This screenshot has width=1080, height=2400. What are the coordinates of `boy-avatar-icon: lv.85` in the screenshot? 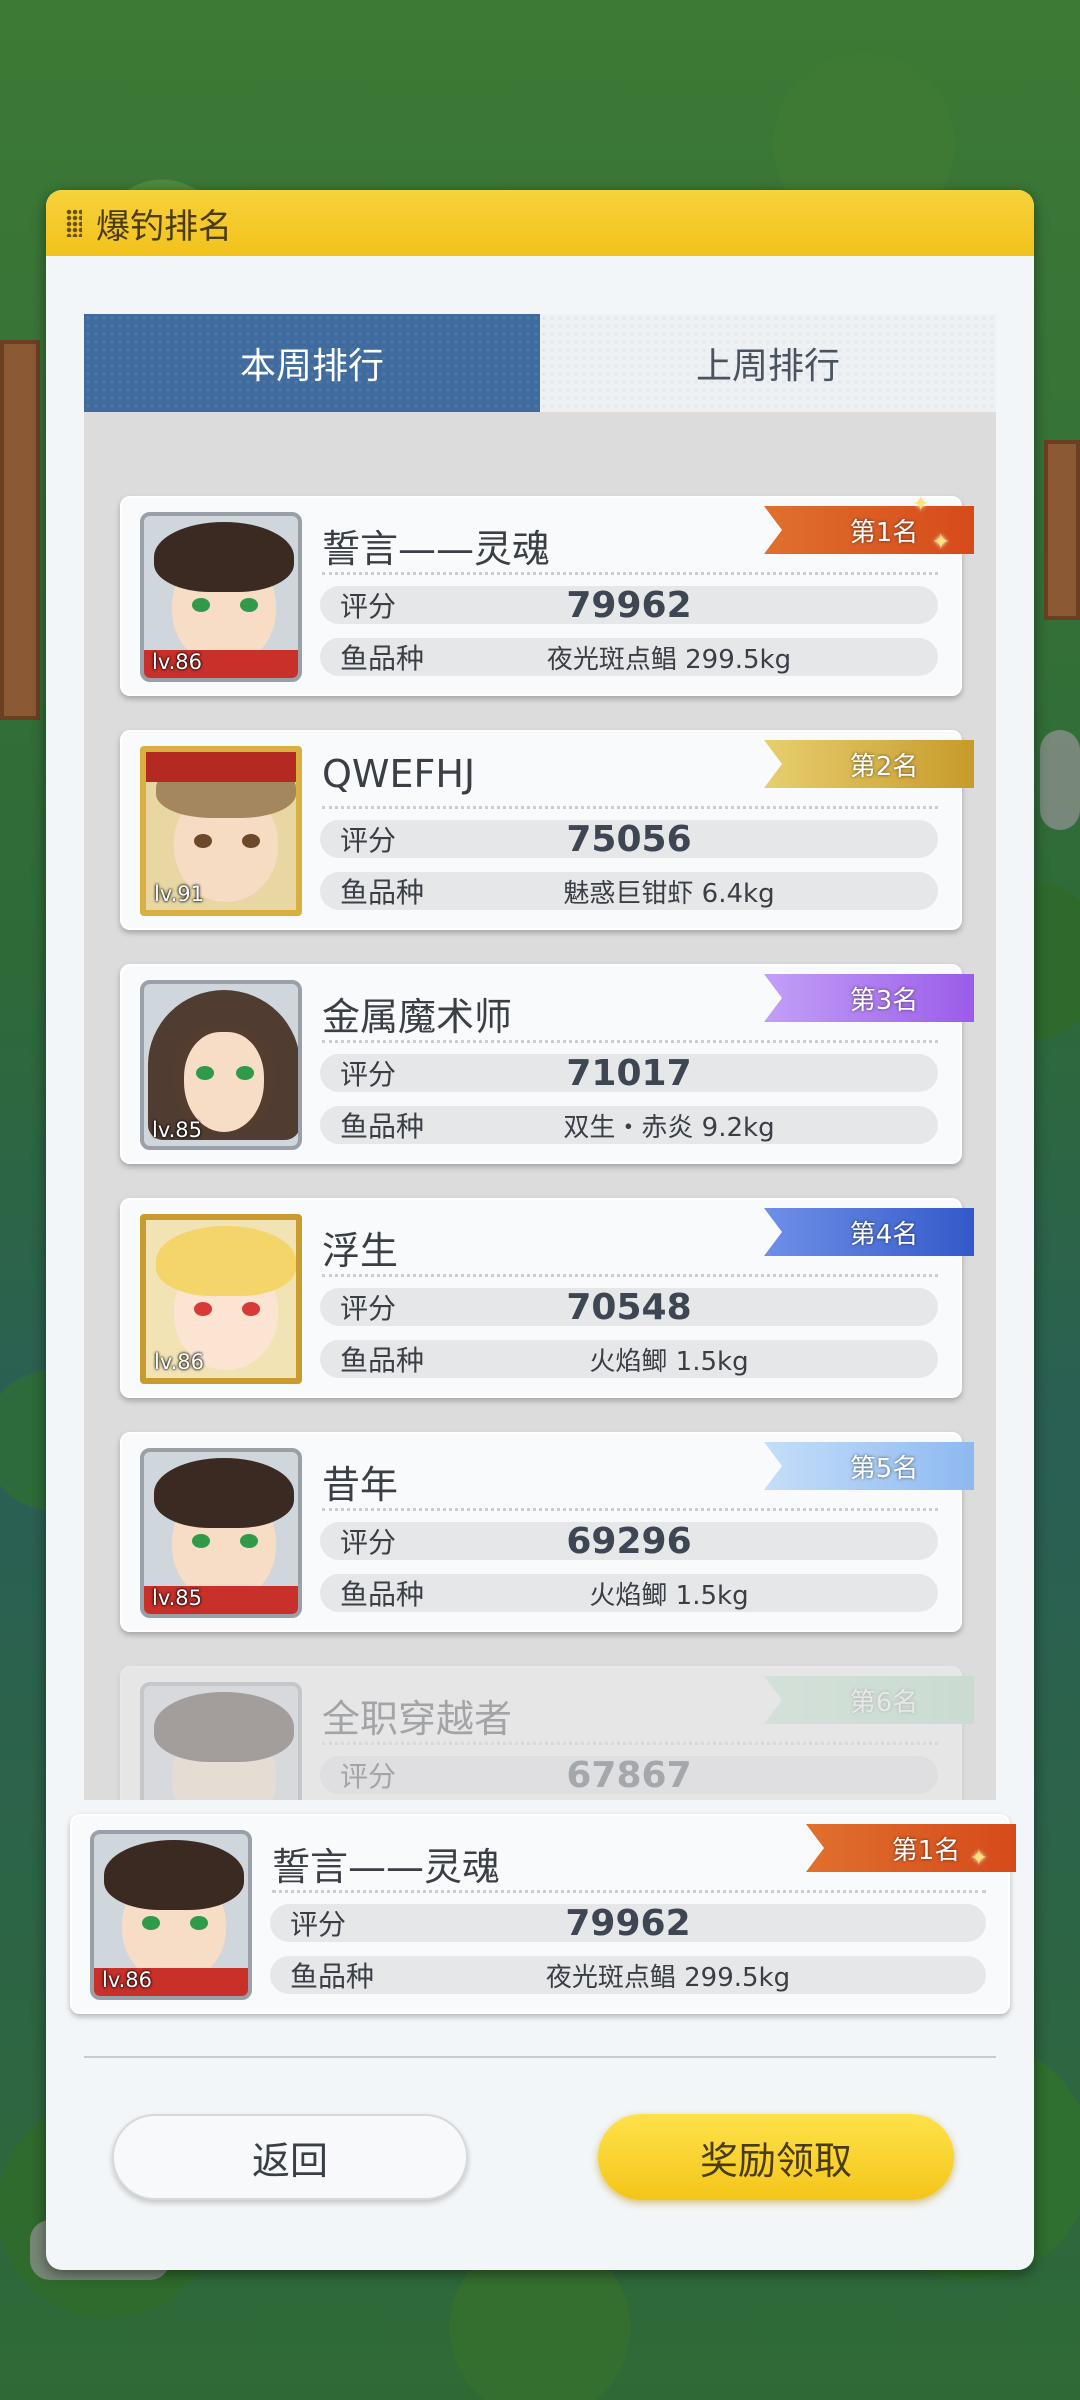 It's located at (221, 1533).